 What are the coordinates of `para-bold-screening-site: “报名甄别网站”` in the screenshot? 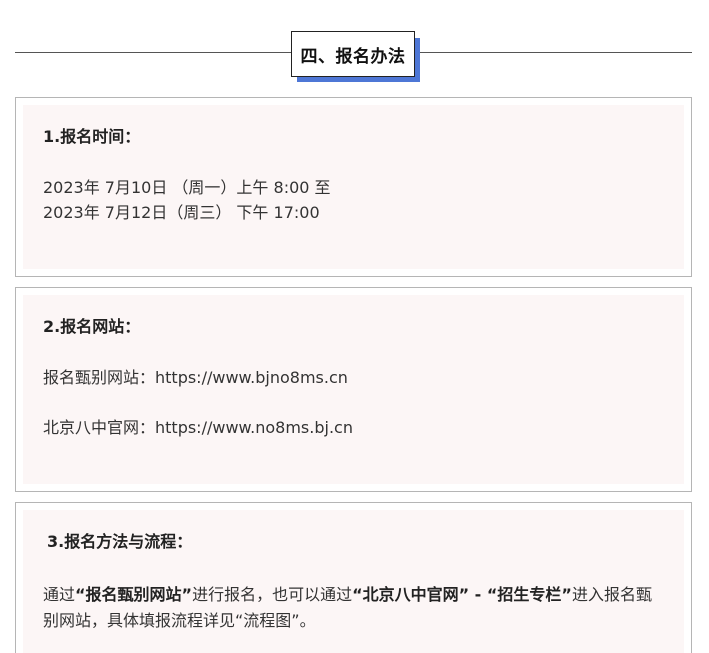 It's located at (134, 594).